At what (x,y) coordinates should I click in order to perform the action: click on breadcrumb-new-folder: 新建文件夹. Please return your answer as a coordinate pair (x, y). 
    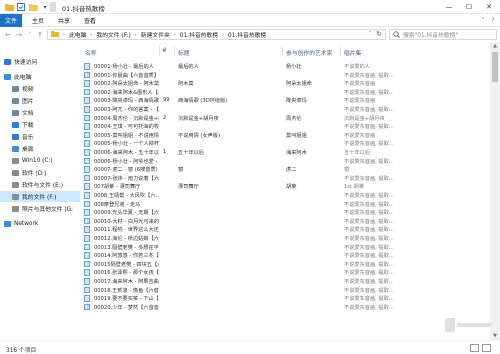
    Looking at the image, I should click on (155, 34).